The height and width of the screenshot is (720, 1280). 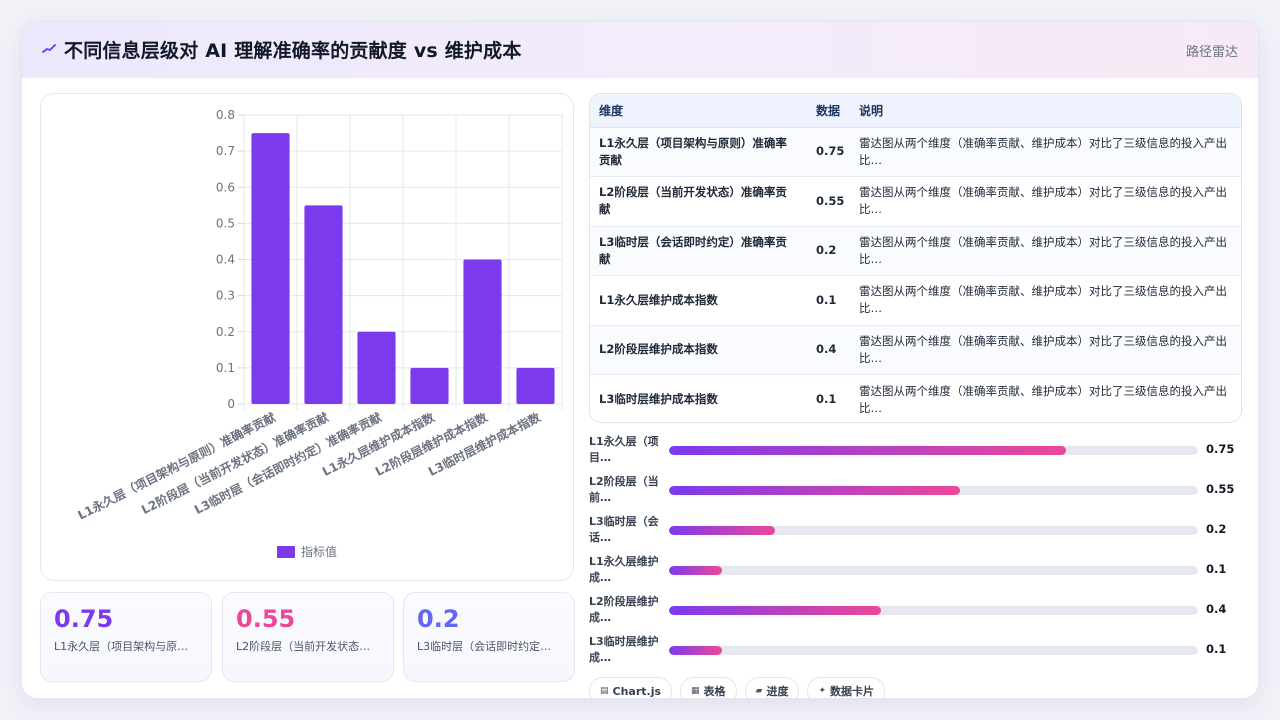 What do you see at coordinates (698, 111) in the screenshot?
I see `col-header-dimension: 维度` at bounding box center [698, 111].